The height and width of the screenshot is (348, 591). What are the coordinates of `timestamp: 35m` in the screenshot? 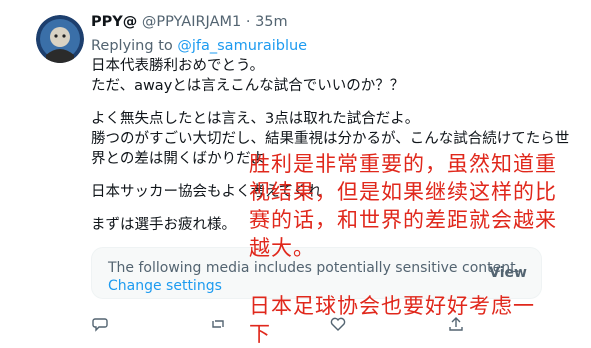 It's located at (271, 22).